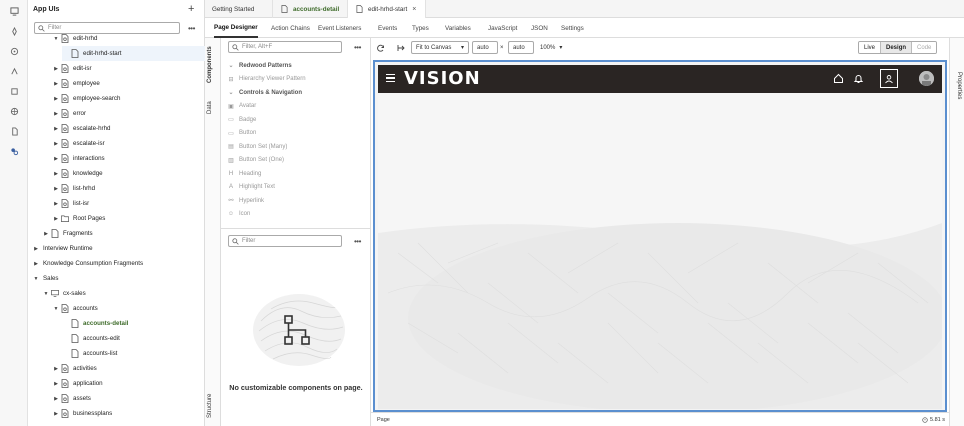 The width and height of the screenshot is (964, 426). I want to click on business-object-icon, so click(14, 91).